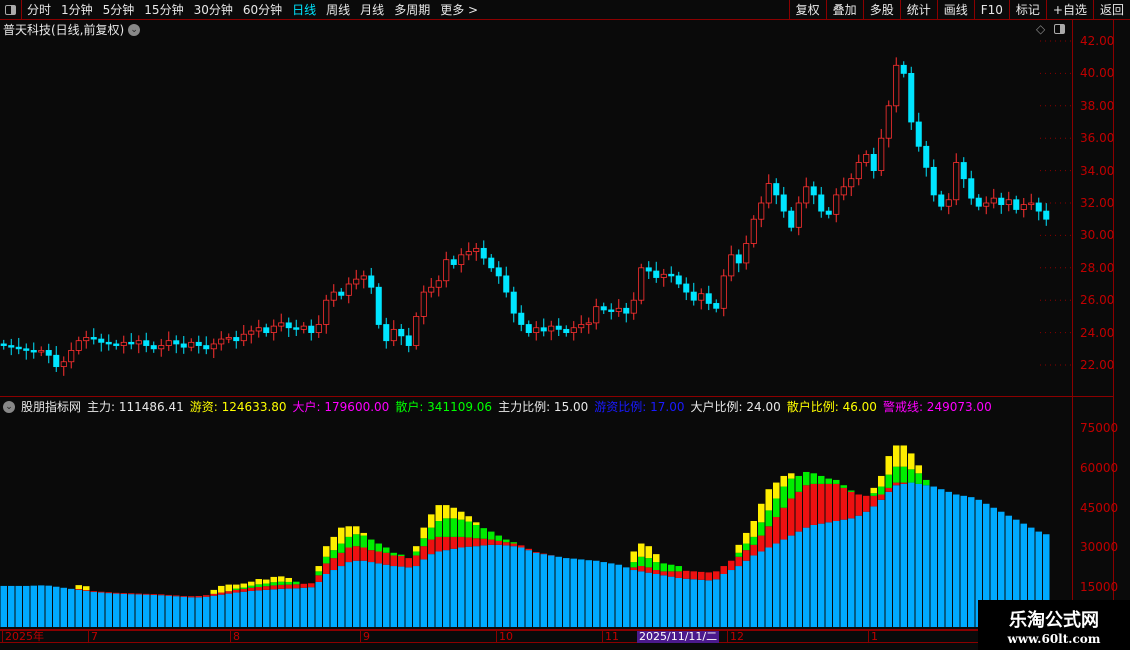 Image resolution: width=1130 pixels, height=650 pixels. What do you see at coordinates (51, 406) in the screenshot?
I see `indicator-name: 股朋指标网` at bounding box center [51, 406].